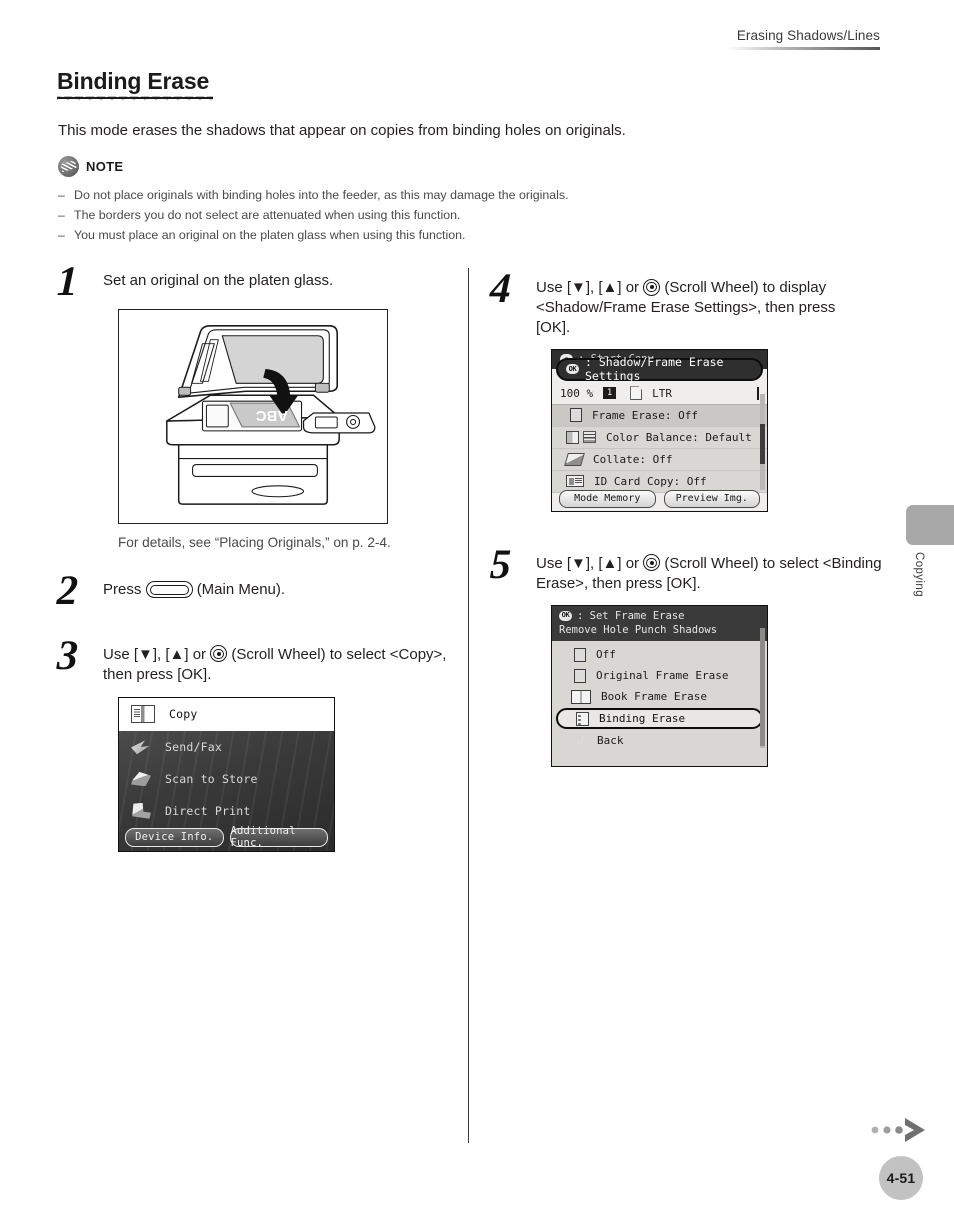 This screenshot has height=1227, width=954. Describe the element at coordinates (633, 459) in the screenshot. I see `lcd-row-collate-label: Collate: Off` at that location.